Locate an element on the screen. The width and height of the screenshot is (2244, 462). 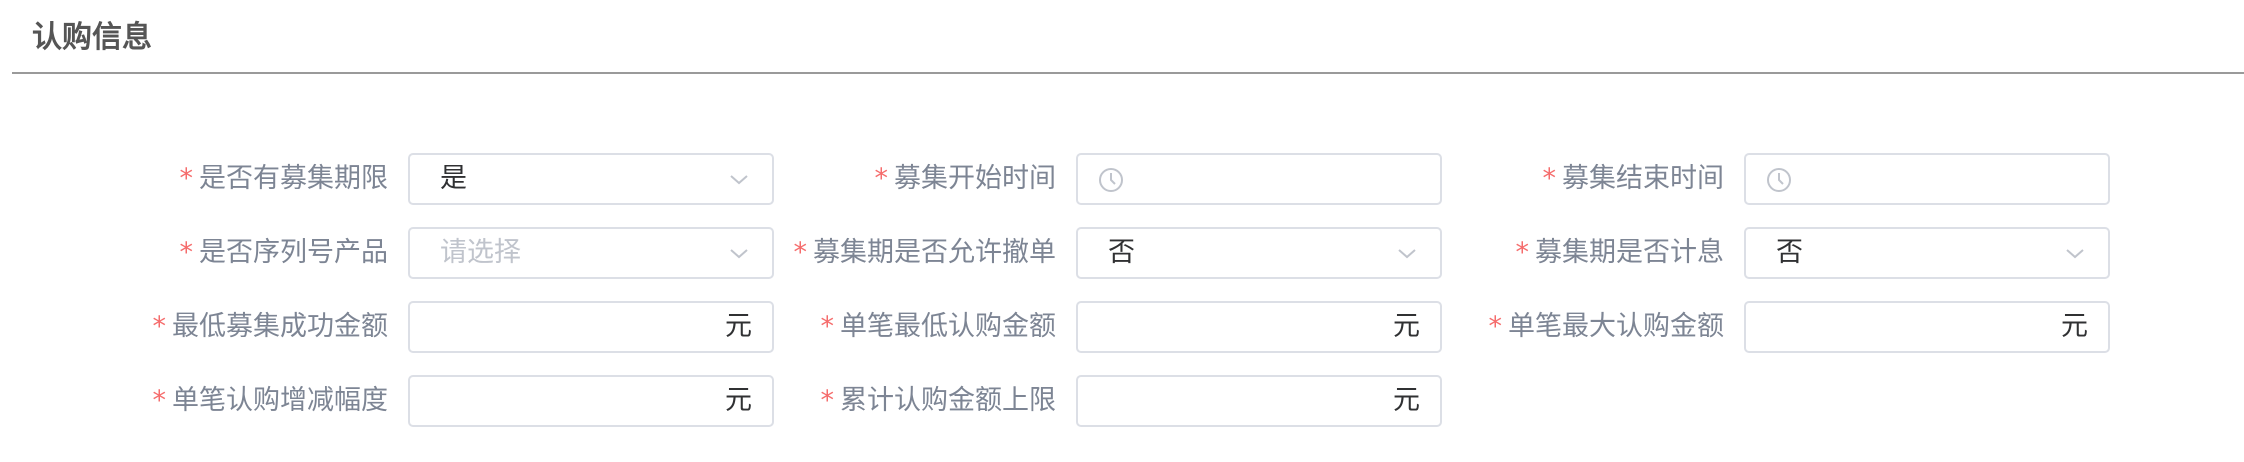
chevron-down-icon is located at coordinates (2075, 254).